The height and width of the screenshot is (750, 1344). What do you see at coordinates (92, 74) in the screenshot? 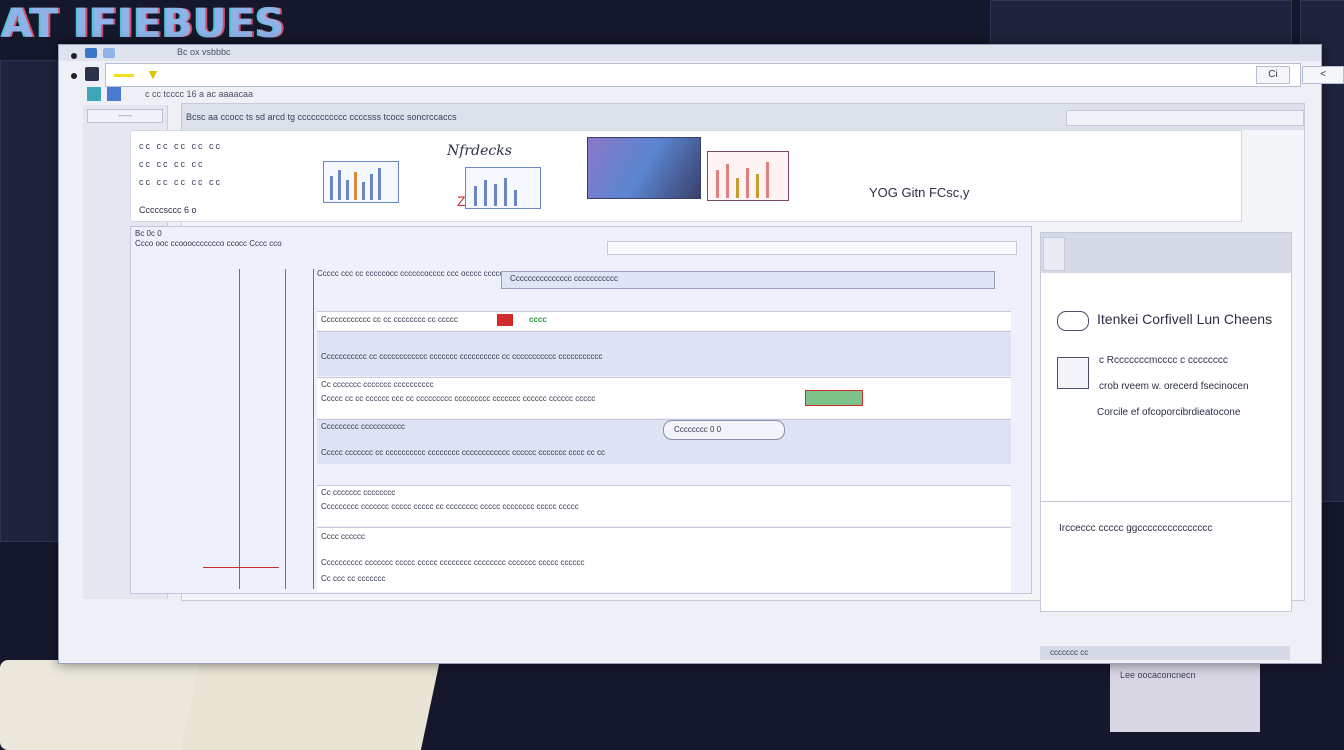
I see `address-app-icon` at bounding box center [92, 74].